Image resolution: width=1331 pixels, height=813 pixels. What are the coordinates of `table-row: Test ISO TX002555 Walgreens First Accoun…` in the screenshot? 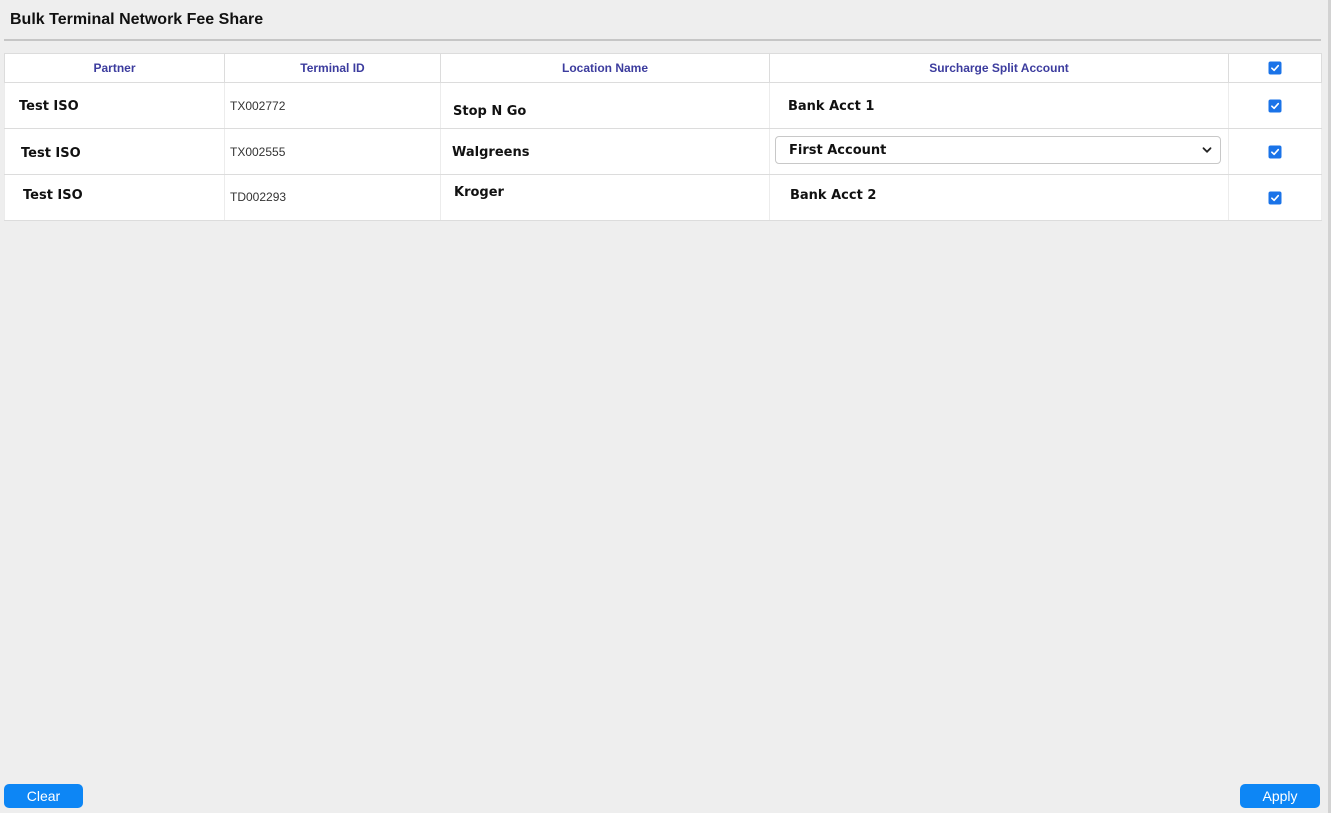 It's located at (663, 151).